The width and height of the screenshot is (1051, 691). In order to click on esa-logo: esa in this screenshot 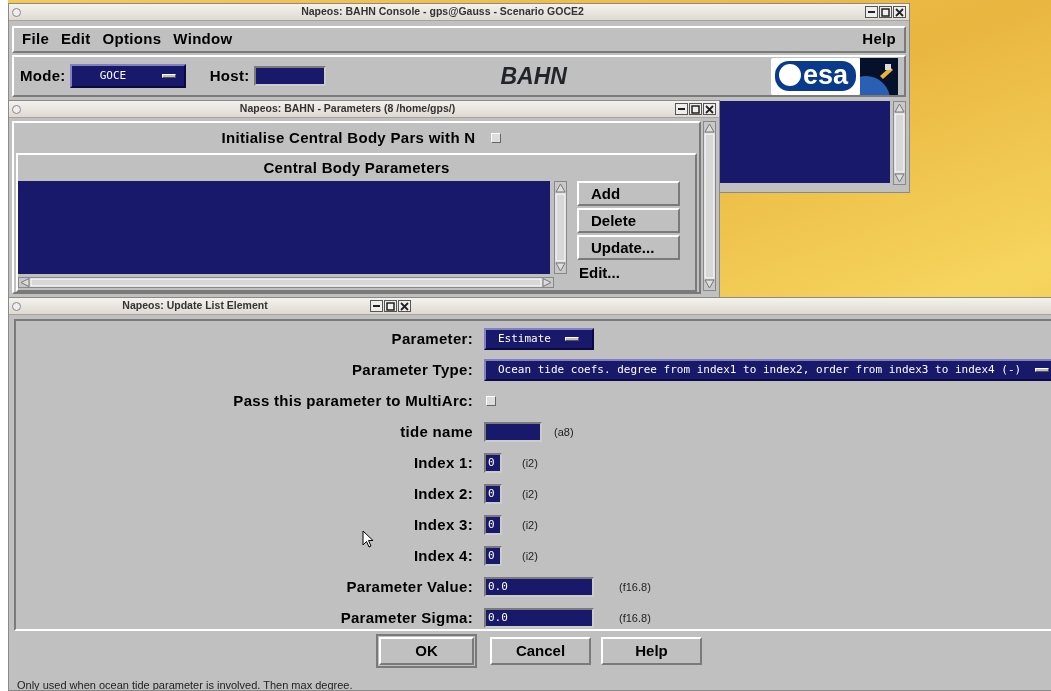, I will do `click(815, 76)`.